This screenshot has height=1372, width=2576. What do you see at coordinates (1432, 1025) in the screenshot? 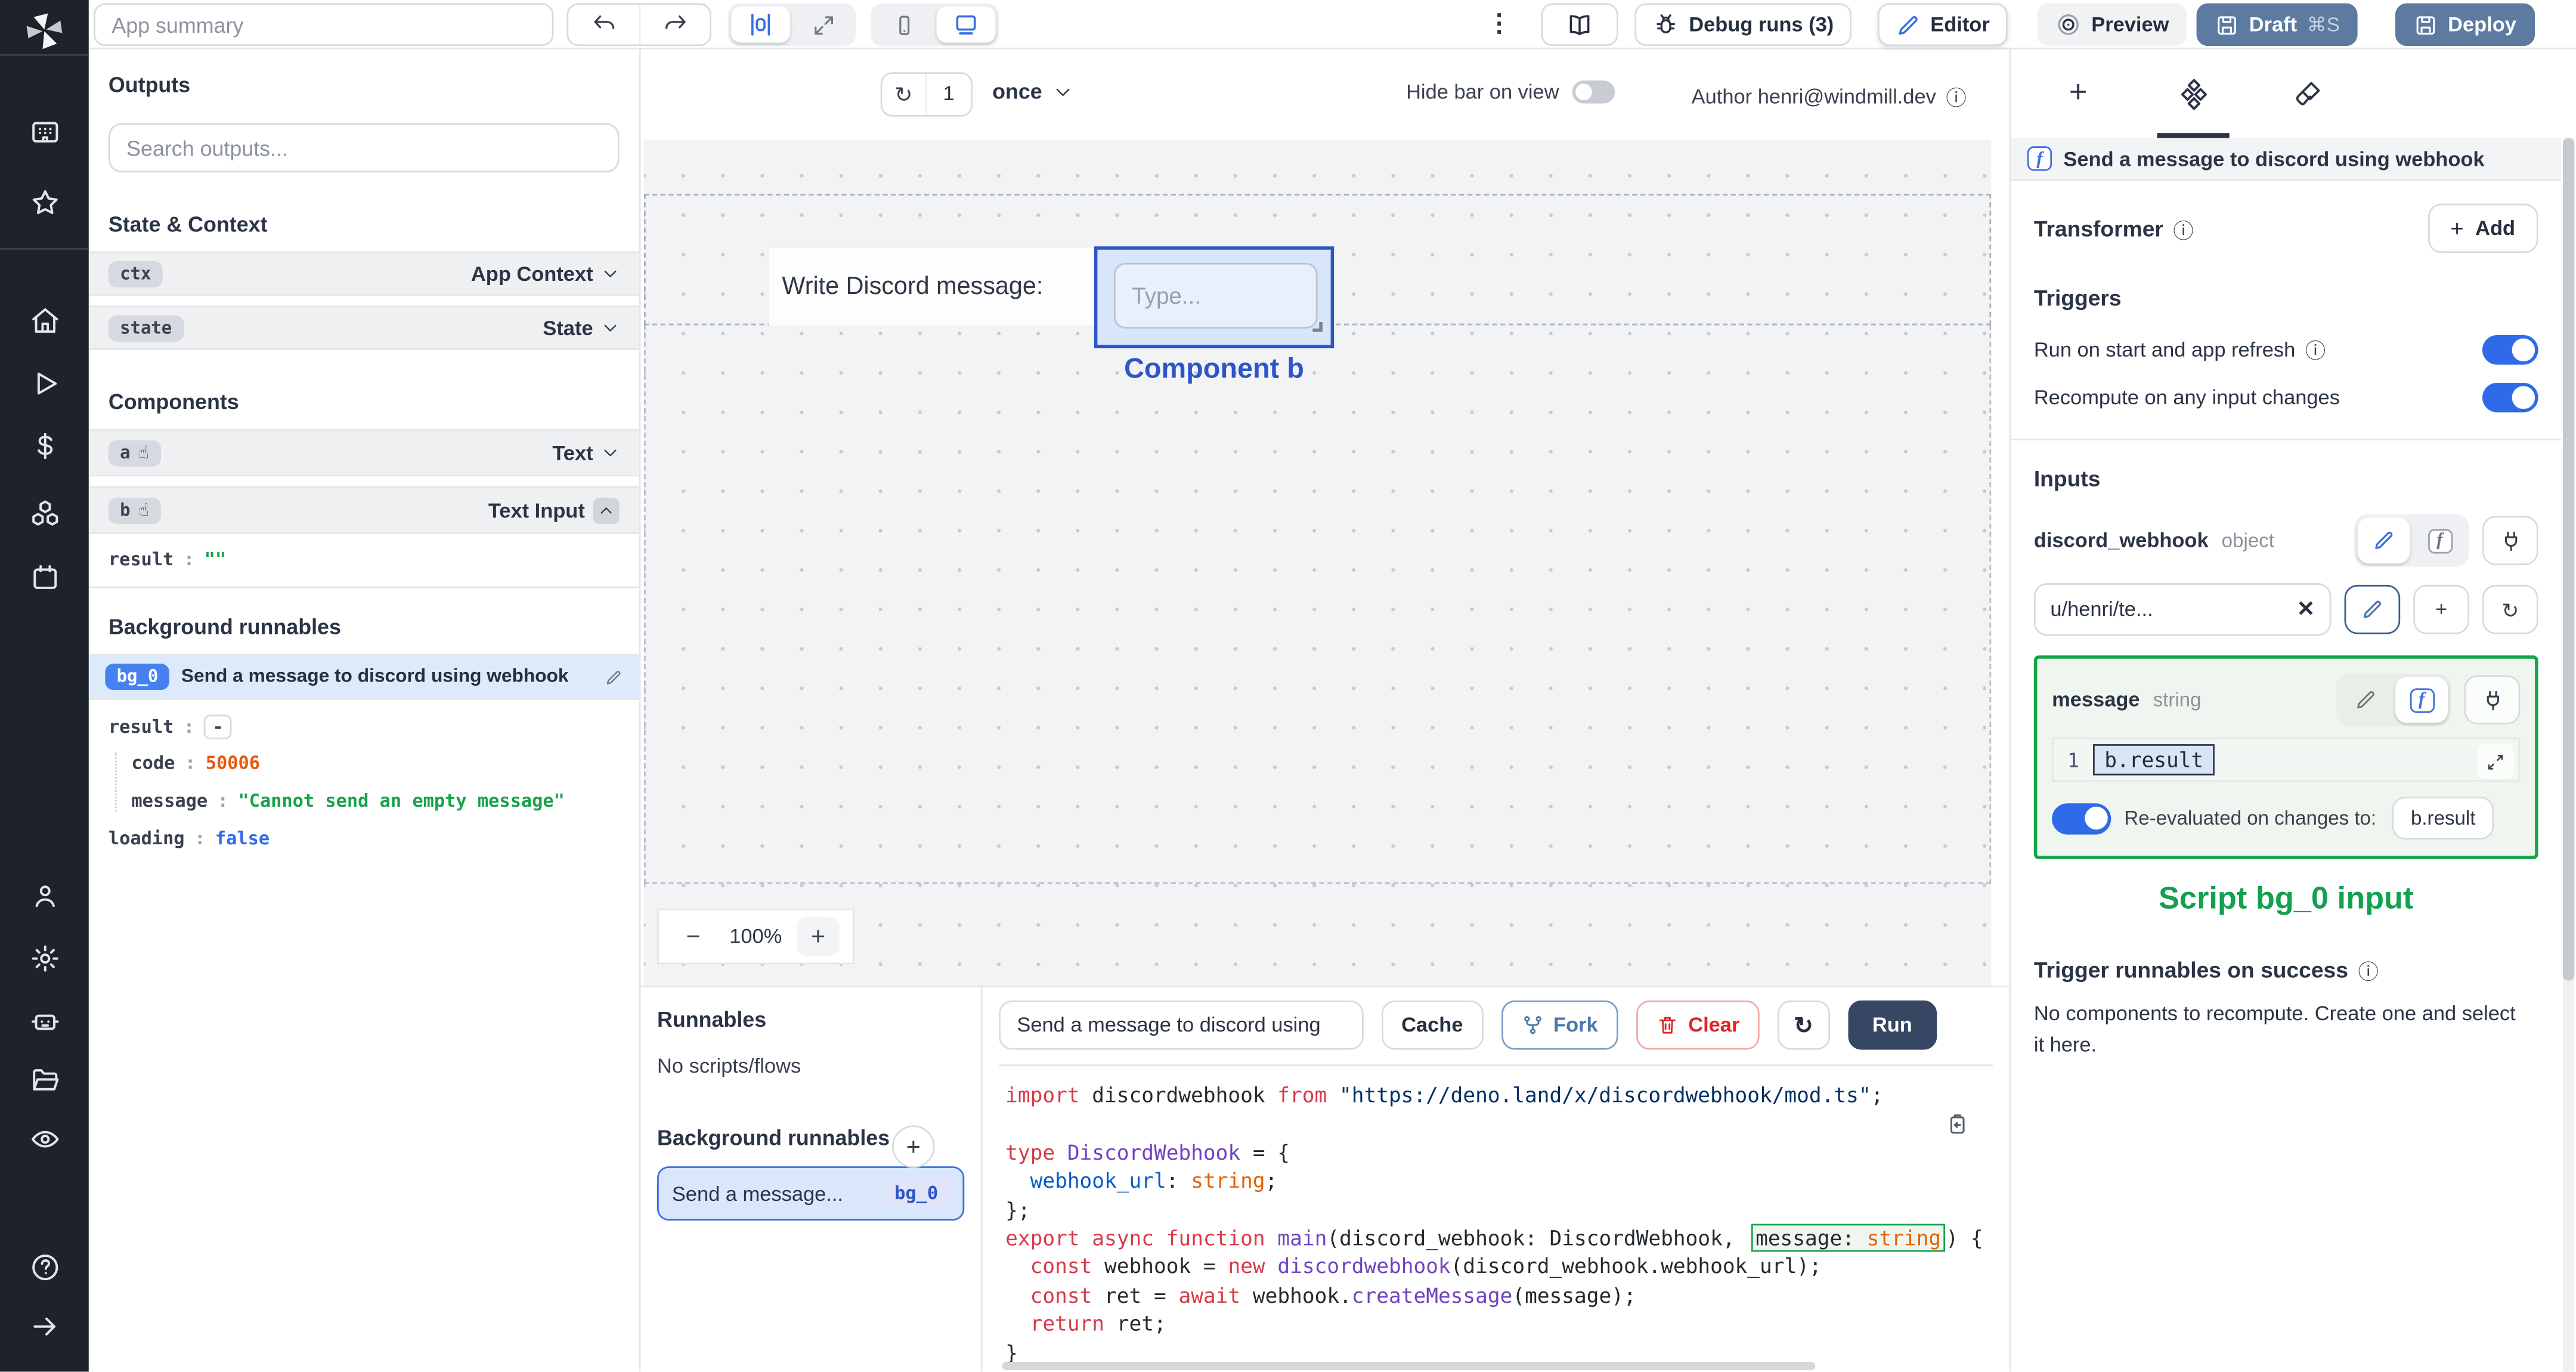
I see `cache-button: Cache` at bounding box center [1432, 1025].